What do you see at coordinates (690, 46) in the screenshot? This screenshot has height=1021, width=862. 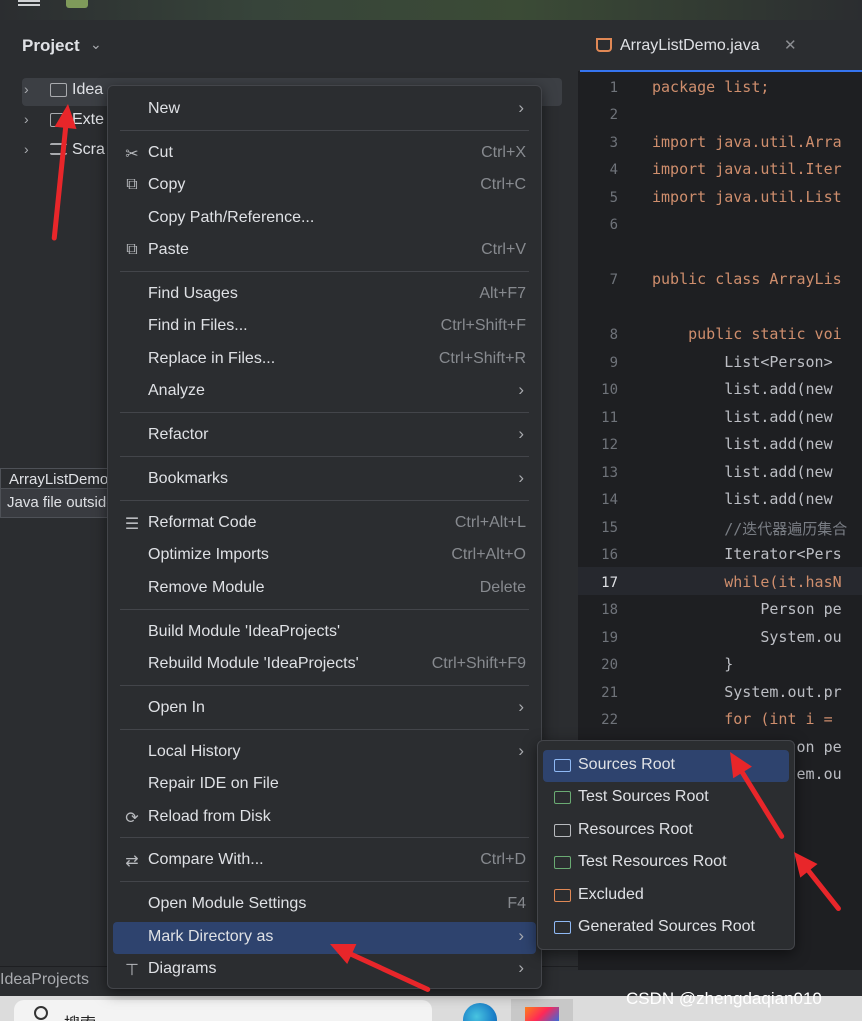 I see `editor-tab-label: ArrayListDemo.java` at bounding box center [690, 46].